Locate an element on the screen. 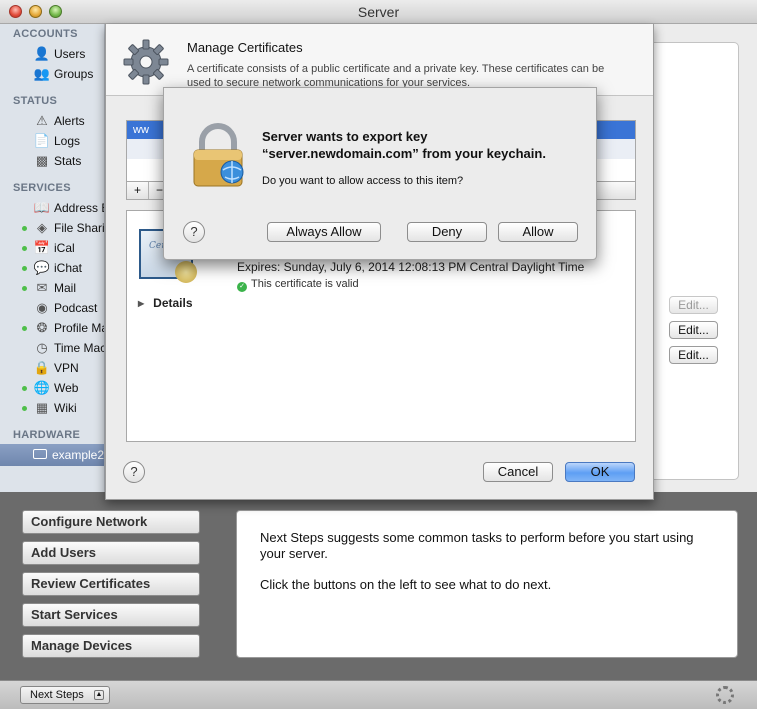 Image resolution: width=757 pixels, height=709 pixels. sidebar-item-web: 🌐 Web is located at coordinates (52, 388).